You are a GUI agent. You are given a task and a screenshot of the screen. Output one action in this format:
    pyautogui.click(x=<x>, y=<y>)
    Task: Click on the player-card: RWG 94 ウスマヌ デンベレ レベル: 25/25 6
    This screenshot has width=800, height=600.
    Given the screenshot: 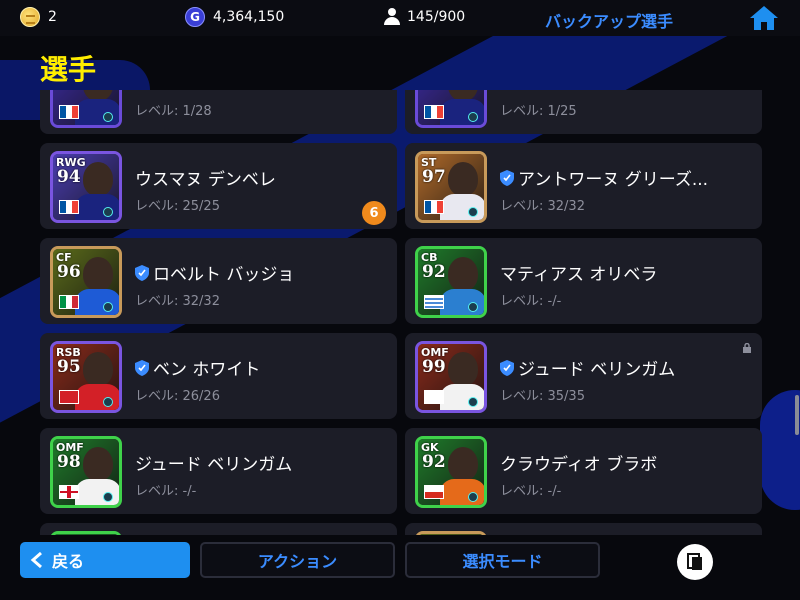 What is the action you would take?
    pyautogui.click(x=218, y=186)
    